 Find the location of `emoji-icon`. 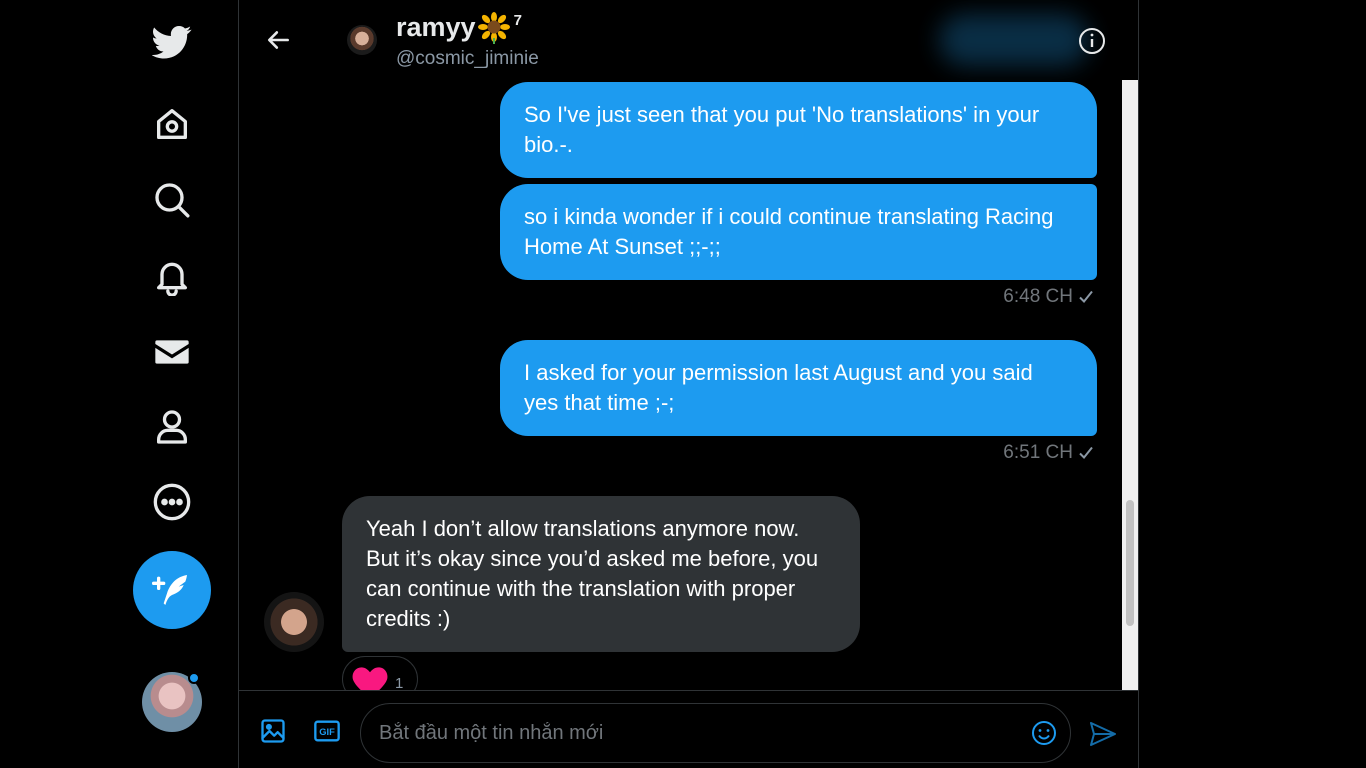

emoji-icon is located at coordinates (1044, 733).